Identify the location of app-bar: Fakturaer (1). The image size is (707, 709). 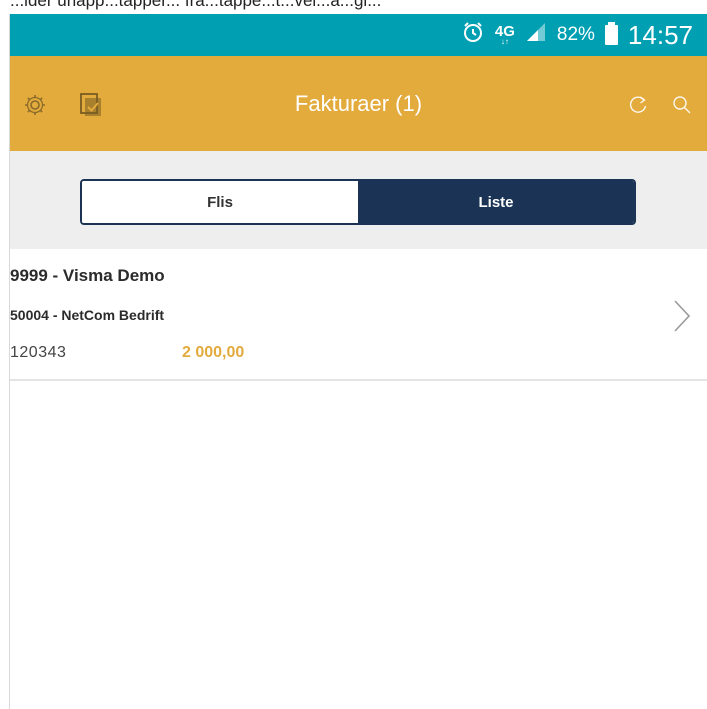
(358, 103).